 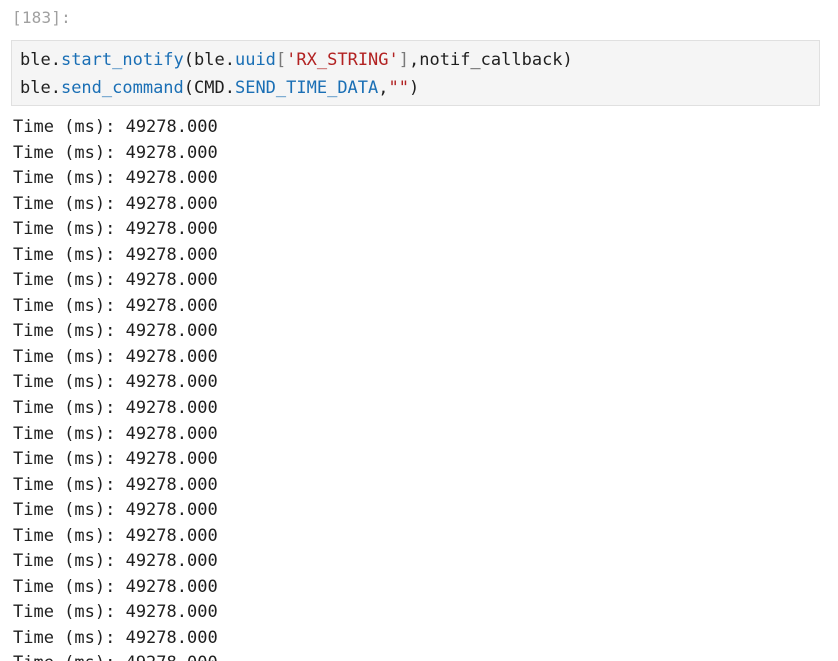 What do you see at coordinates (209, 88) in the screenshot?
I see `code-token: (CMD.` at bounding box center [209, 88].